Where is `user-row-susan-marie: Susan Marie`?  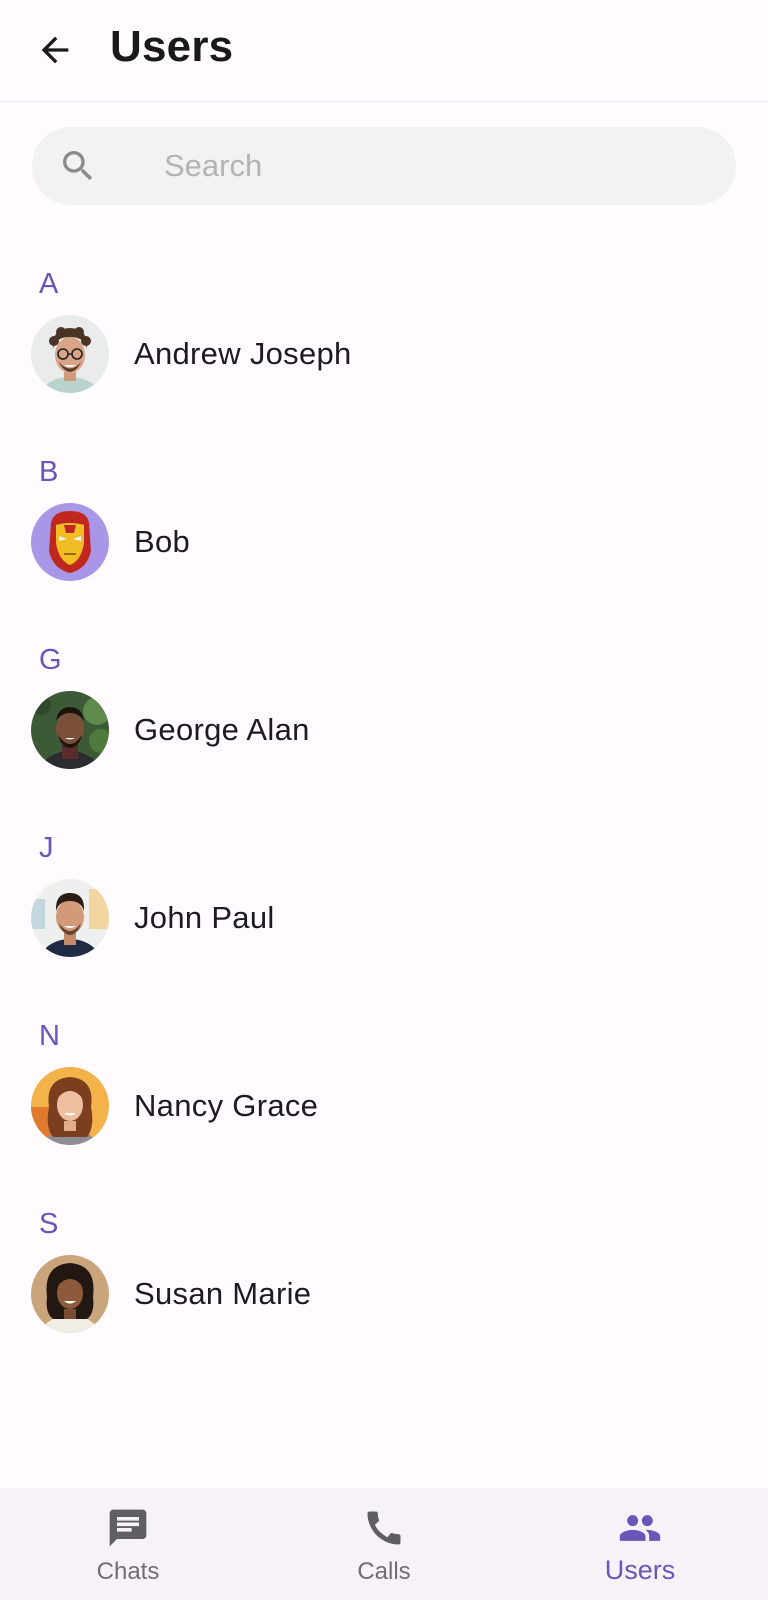
user-row-susan-marie: Susan Marie is located at coordinates (384, 1294).